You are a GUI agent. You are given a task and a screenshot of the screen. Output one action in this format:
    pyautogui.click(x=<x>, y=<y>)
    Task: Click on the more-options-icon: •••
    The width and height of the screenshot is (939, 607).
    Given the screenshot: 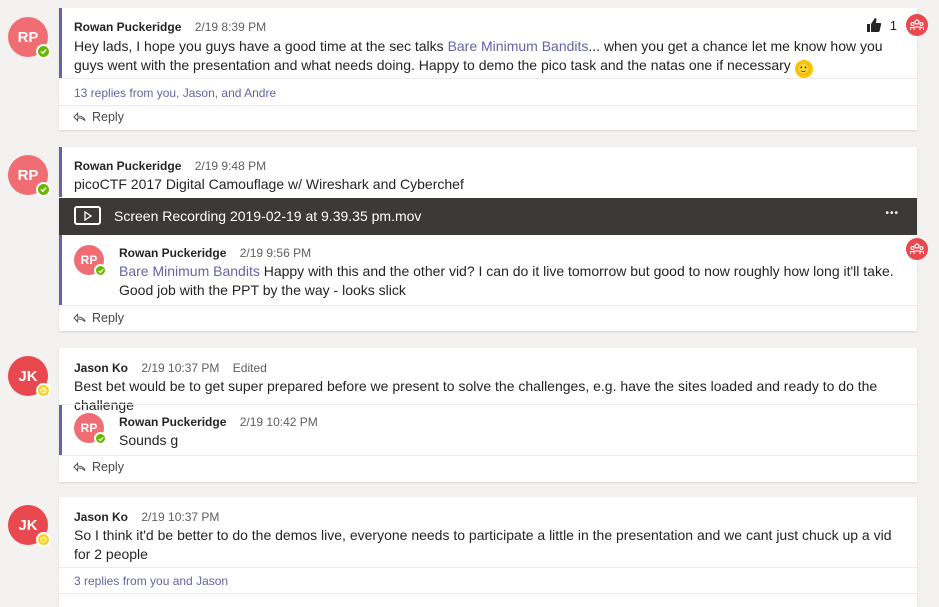 What is the action you would take?
    pyautogui.click(x=892, y=213)
    